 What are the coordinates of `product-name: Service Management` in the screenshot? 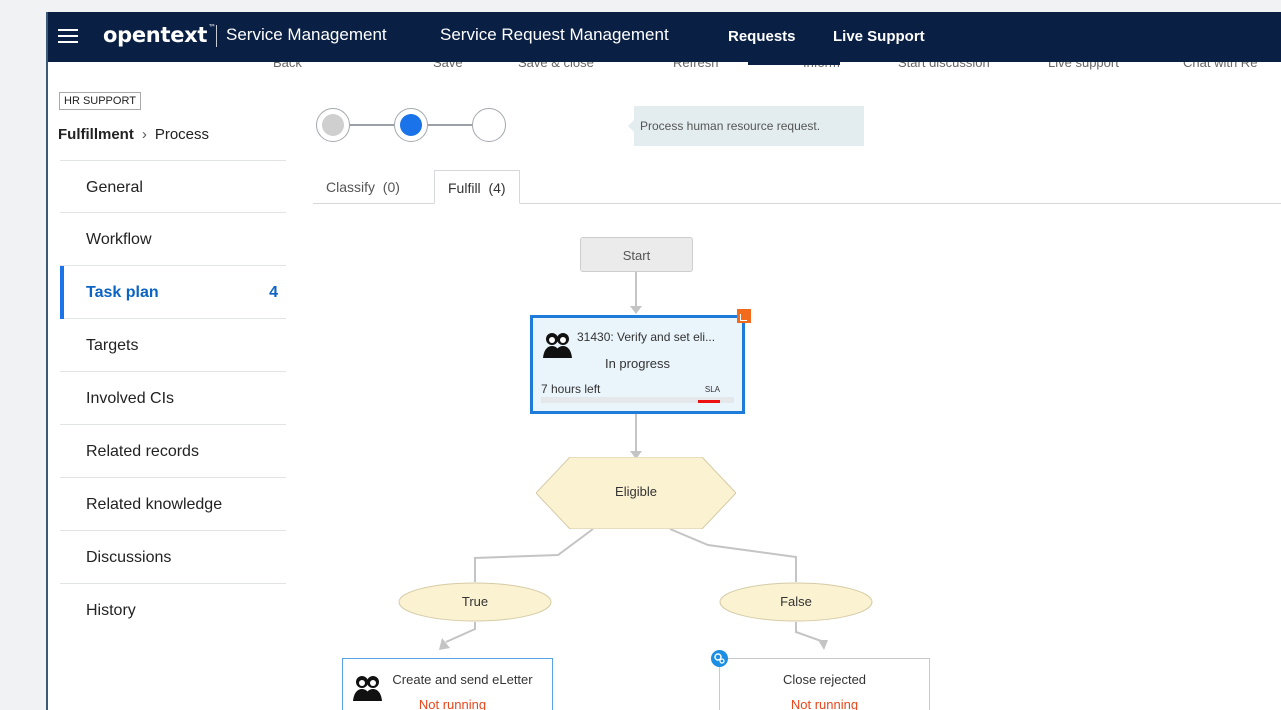 It's located at (306, 34).